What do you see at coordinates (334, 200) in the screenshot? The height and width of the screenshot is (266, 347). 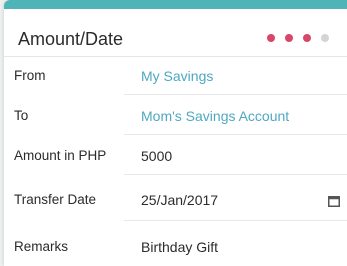 I see `calendar-icon` at bounding box center [334, 200].